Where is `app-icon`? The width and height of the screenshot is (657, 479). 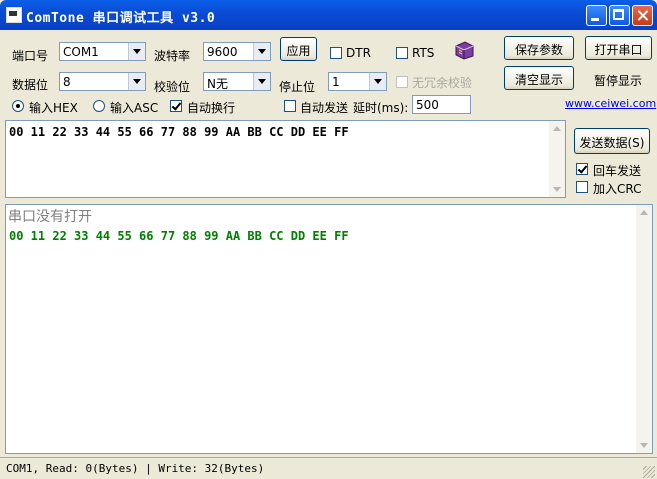
app-icon is located at coordinates (14, 15).